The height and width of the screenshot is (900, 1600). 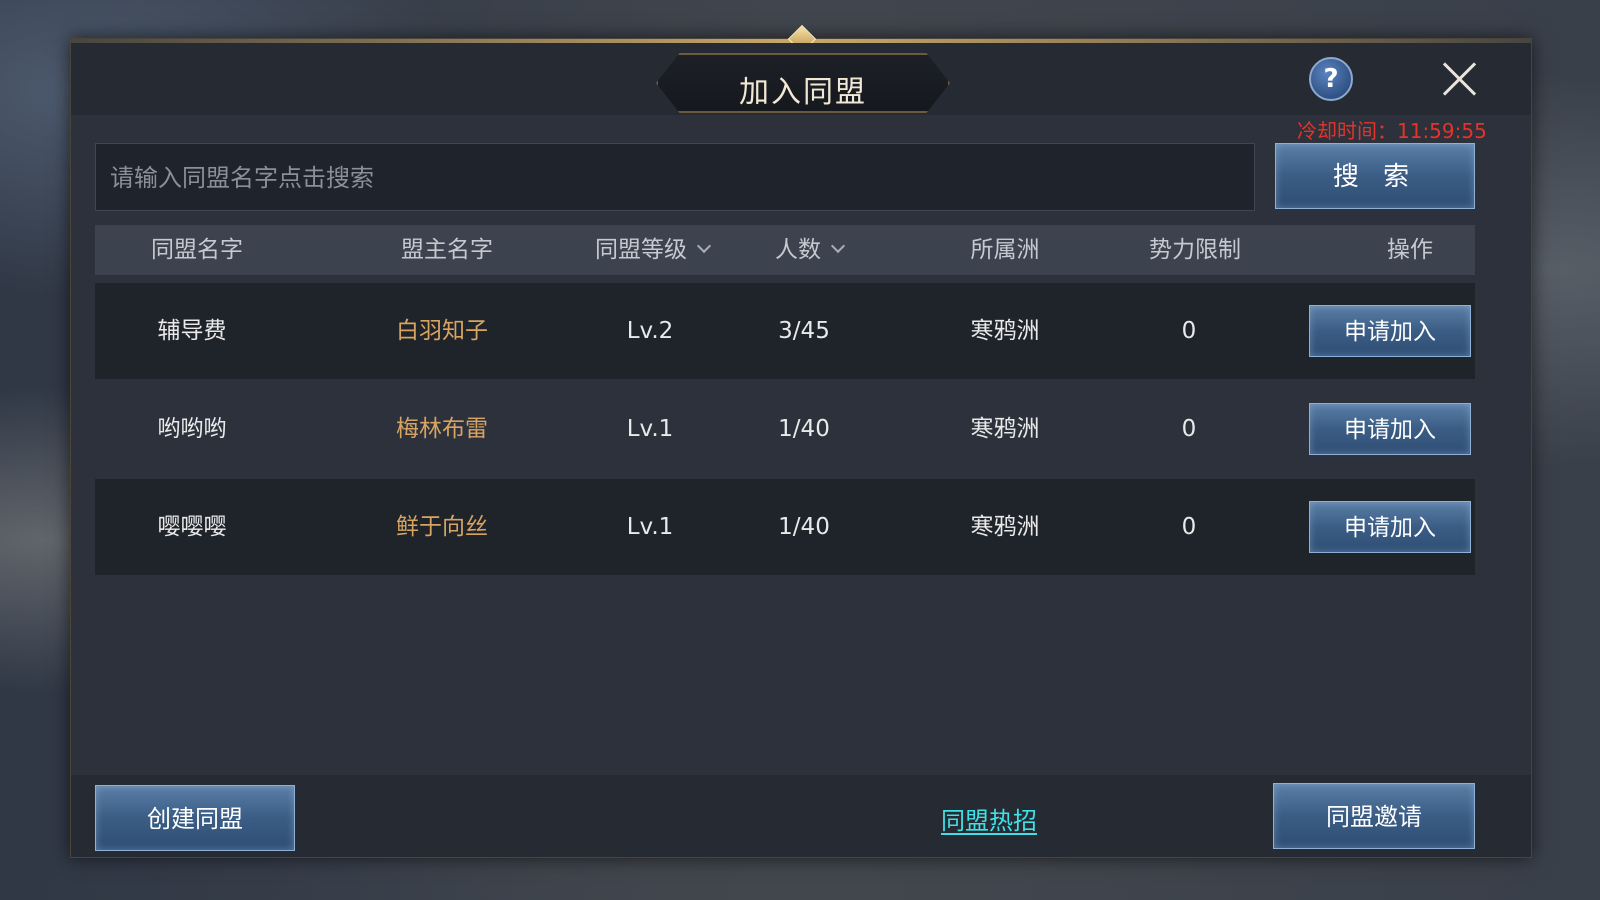 What do you see at coordinates (1392, 131) in the screenshot?
I see `cooldown-timer: 冷却时间：11:59:55` at bounding box center [1392, 131].